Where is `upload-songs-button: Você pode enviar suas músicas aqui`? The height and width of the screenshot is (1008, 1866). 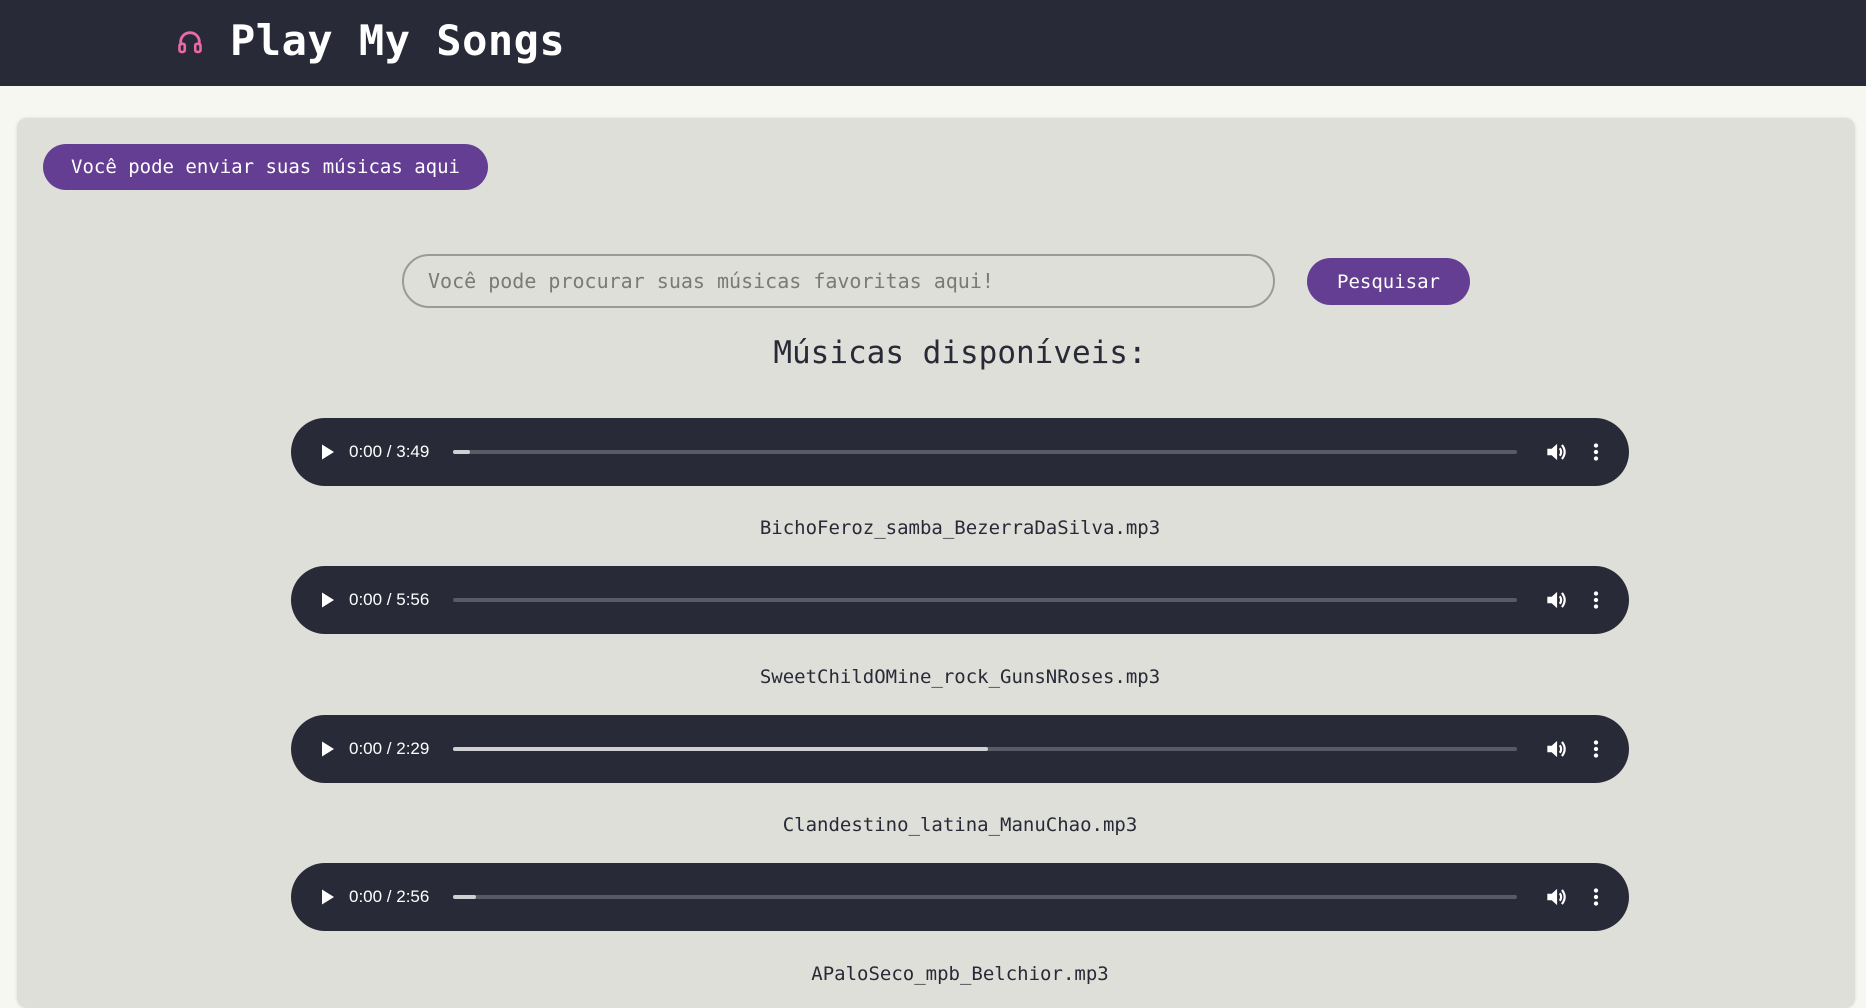 upload-songs-button: Você pode enviar suas músicas aqui is located at coordinates (265, 167).